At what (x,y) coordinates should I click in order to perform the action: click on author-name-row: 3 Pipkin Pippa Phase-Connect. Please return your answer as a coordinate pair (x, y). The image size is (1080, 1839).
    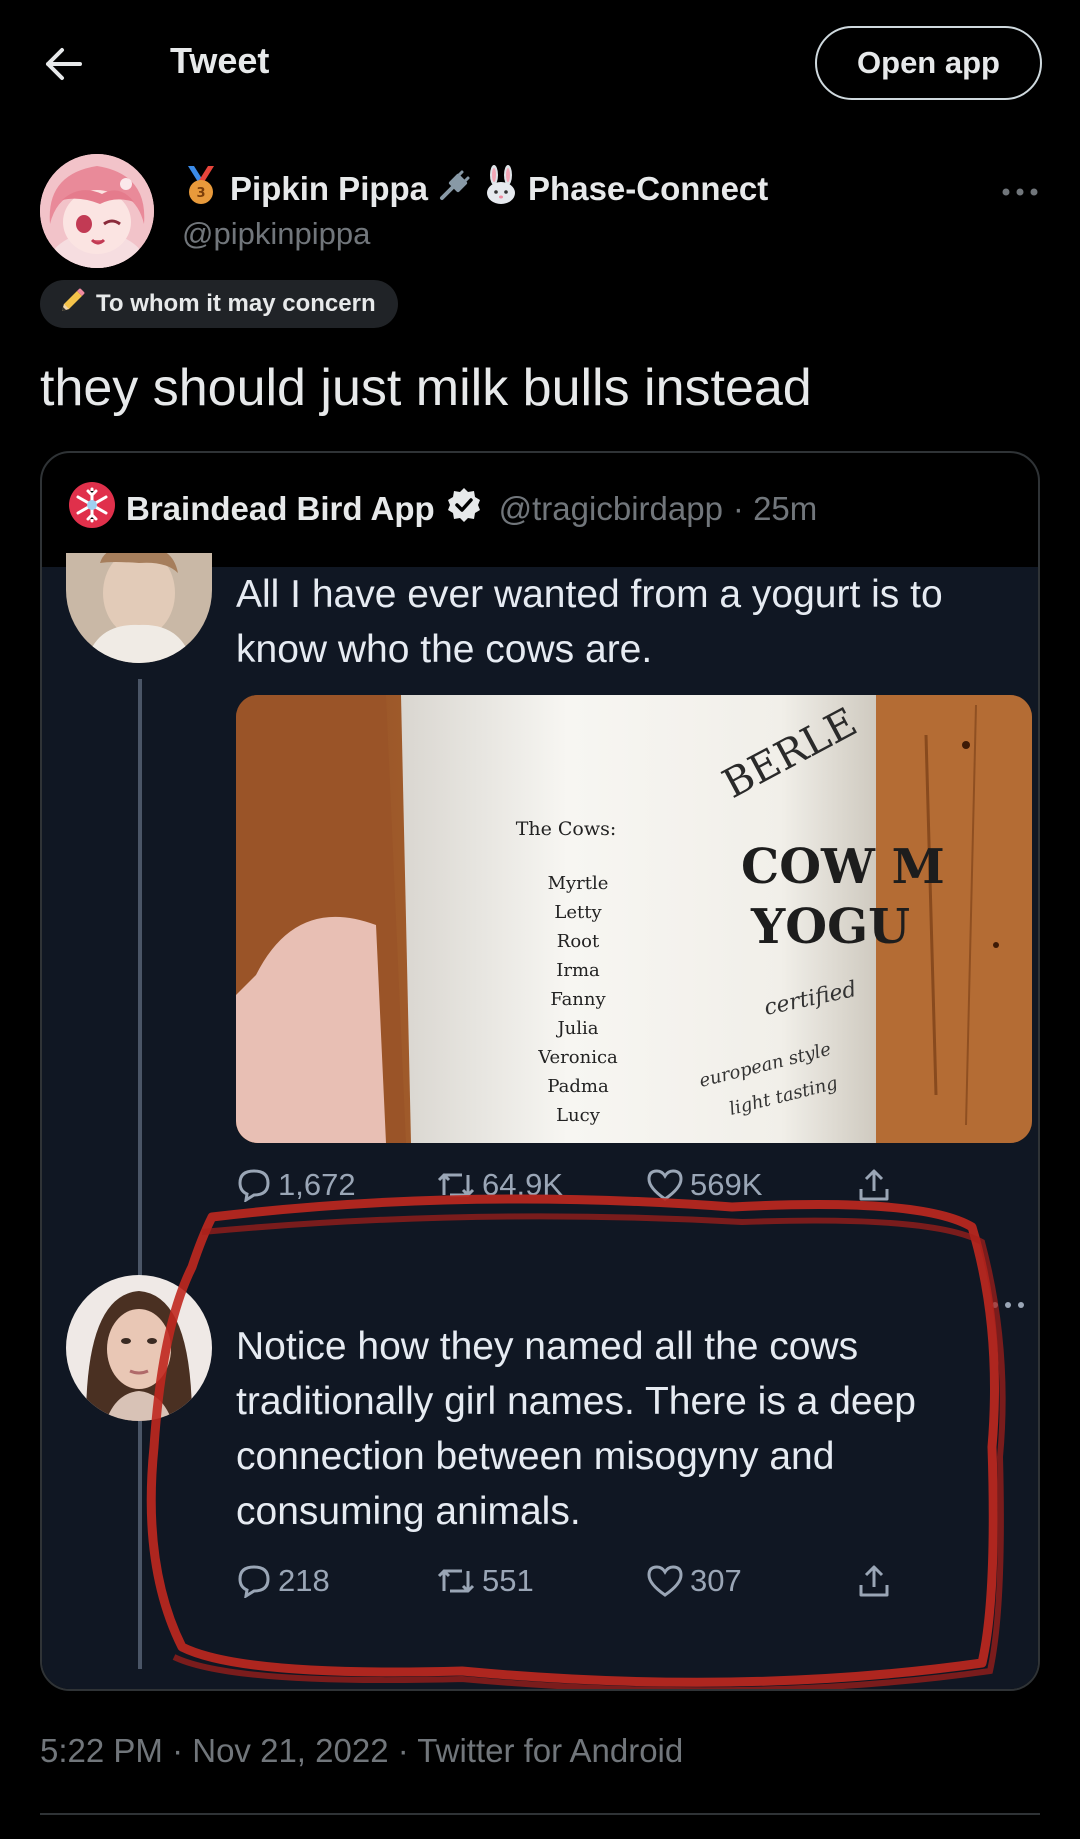
    Looking at the image, I should click on (474, 189).